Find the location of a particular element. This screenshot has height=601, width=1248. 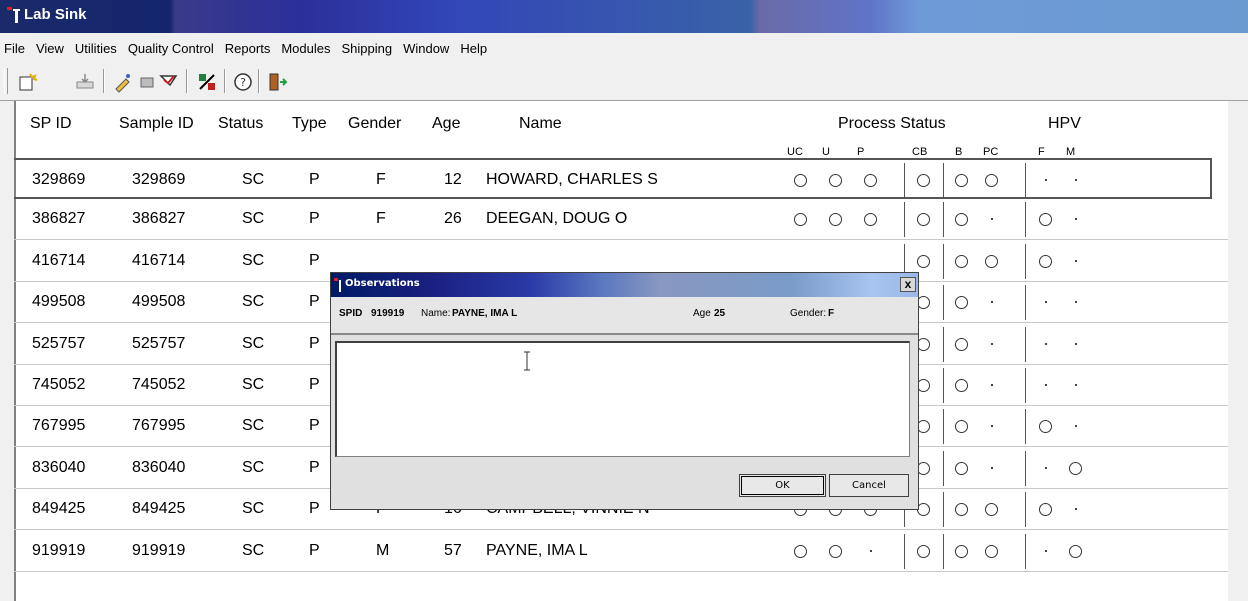

col-header-status: Status is located at coordinates (241, 123).